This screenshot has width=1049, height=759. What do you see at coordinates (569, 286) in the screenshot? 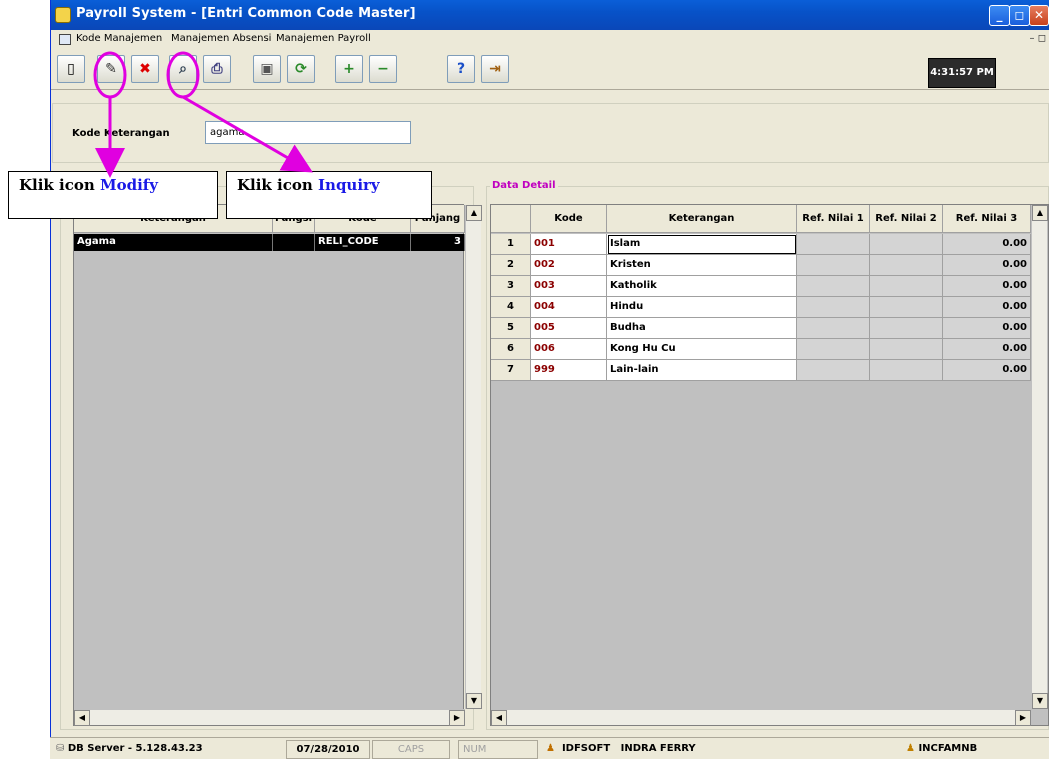
I see `cell-kode: 003` at bounding box center [569, 286].